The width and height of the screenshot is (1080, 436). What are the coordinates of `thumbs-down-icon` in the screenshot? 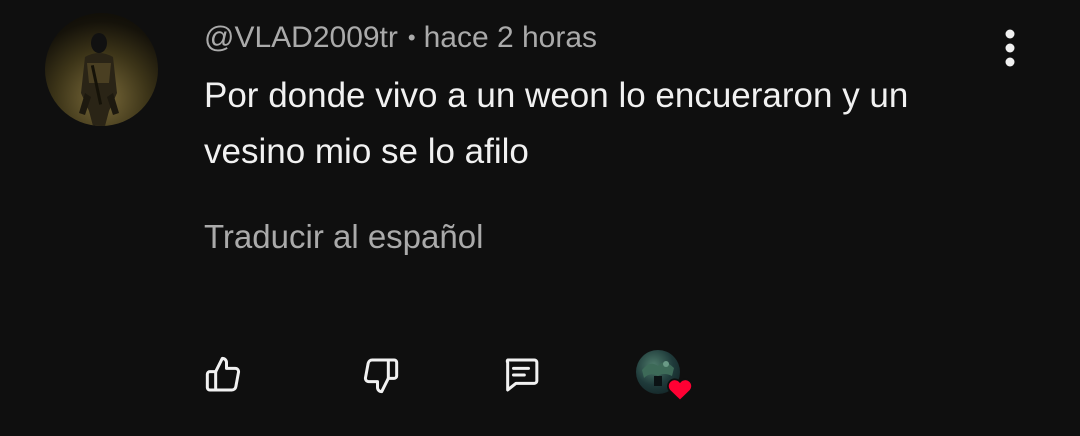 It's located at (381, 376).